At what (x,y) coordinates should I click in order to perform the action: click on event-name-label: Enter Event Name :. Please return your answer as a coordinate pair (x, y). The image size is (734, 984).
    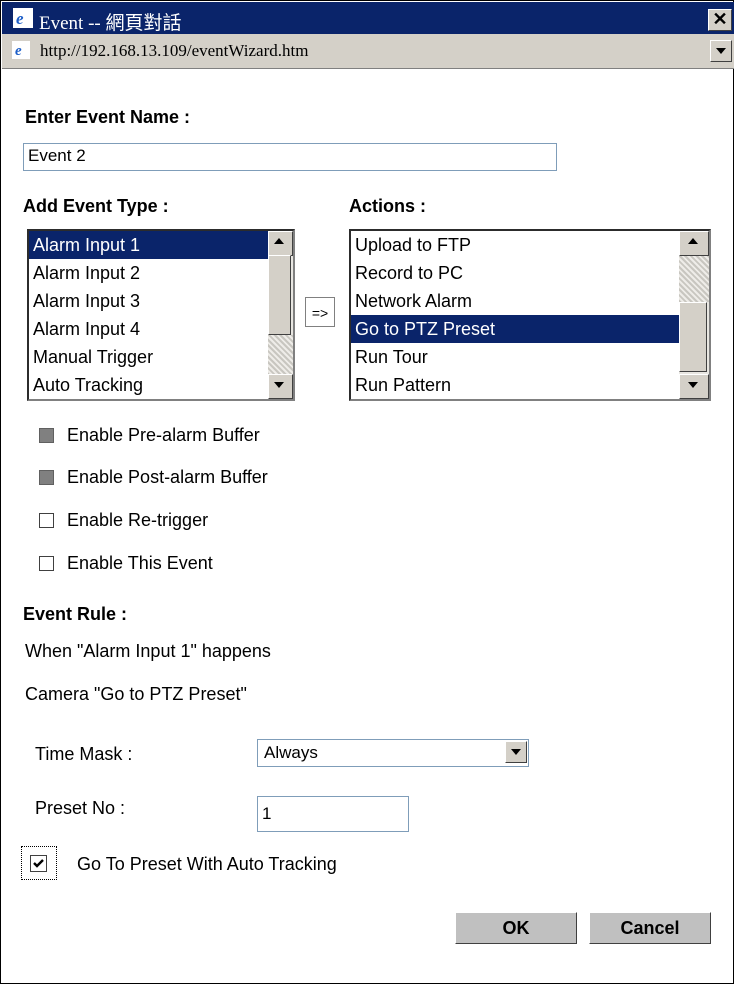
    Looking at the image, I should click on (108, 117).